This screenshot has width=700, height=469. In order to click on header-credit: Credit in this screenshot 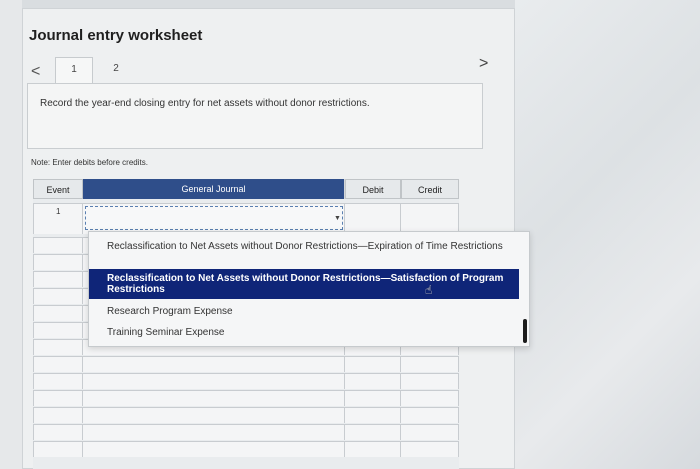, I will do `click(430, 189)`.